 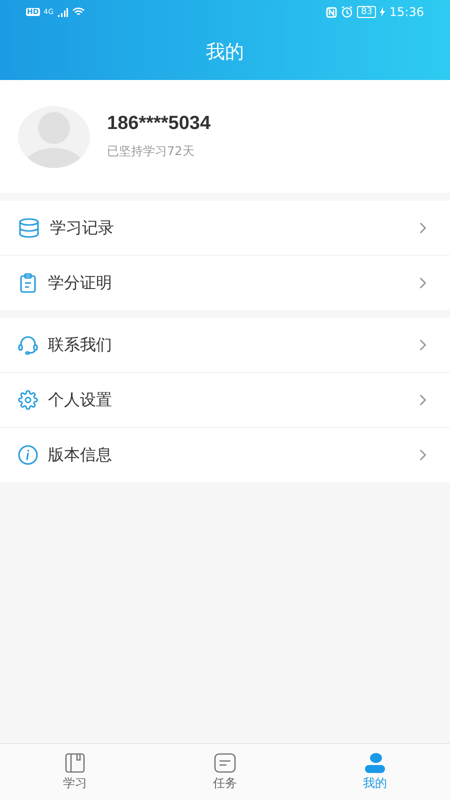 What do you see at coordinates (346, 12) in the screenshot?
I see `alarm-icon` at bounding box center [346, 12].